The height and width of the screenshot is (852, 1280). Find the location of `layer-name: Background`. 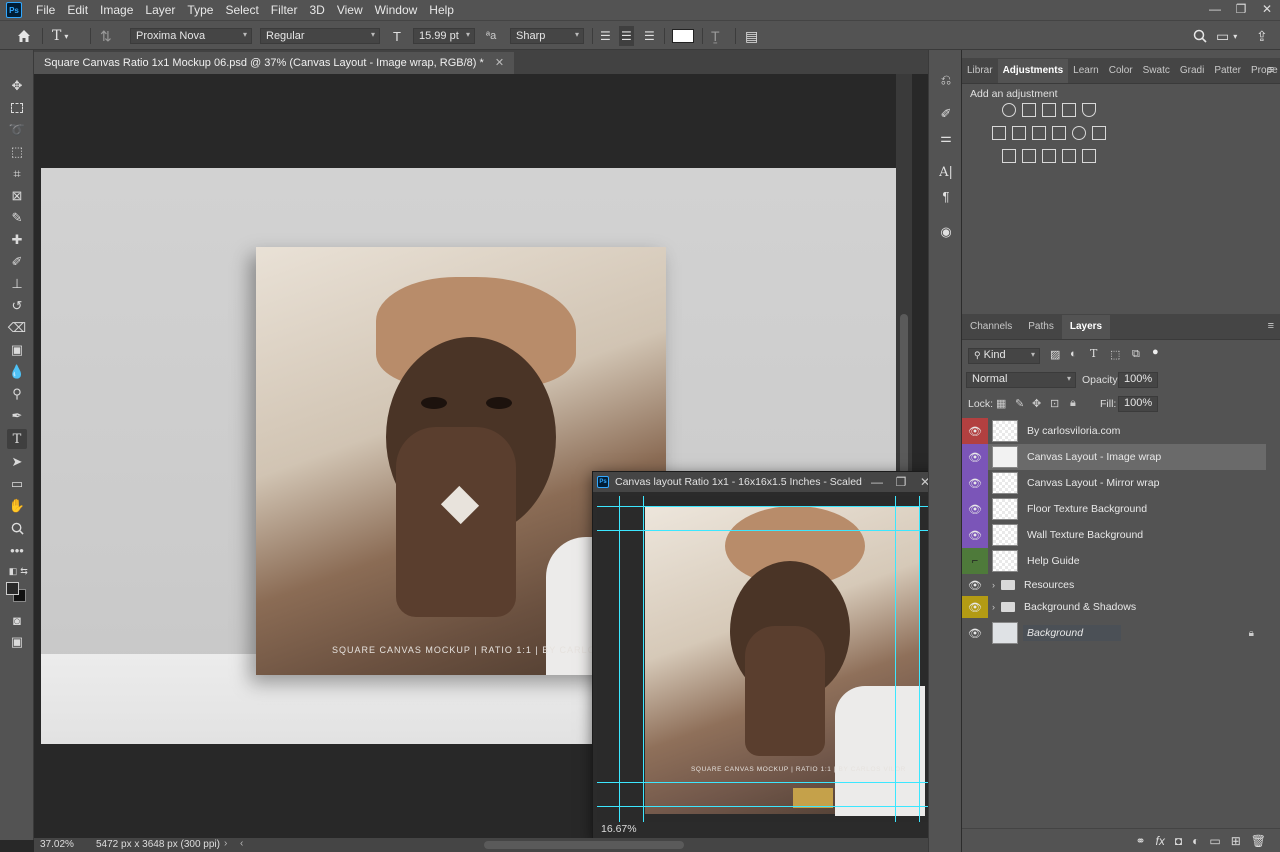

layer-name: Background is located at coordinates (1072, 633).